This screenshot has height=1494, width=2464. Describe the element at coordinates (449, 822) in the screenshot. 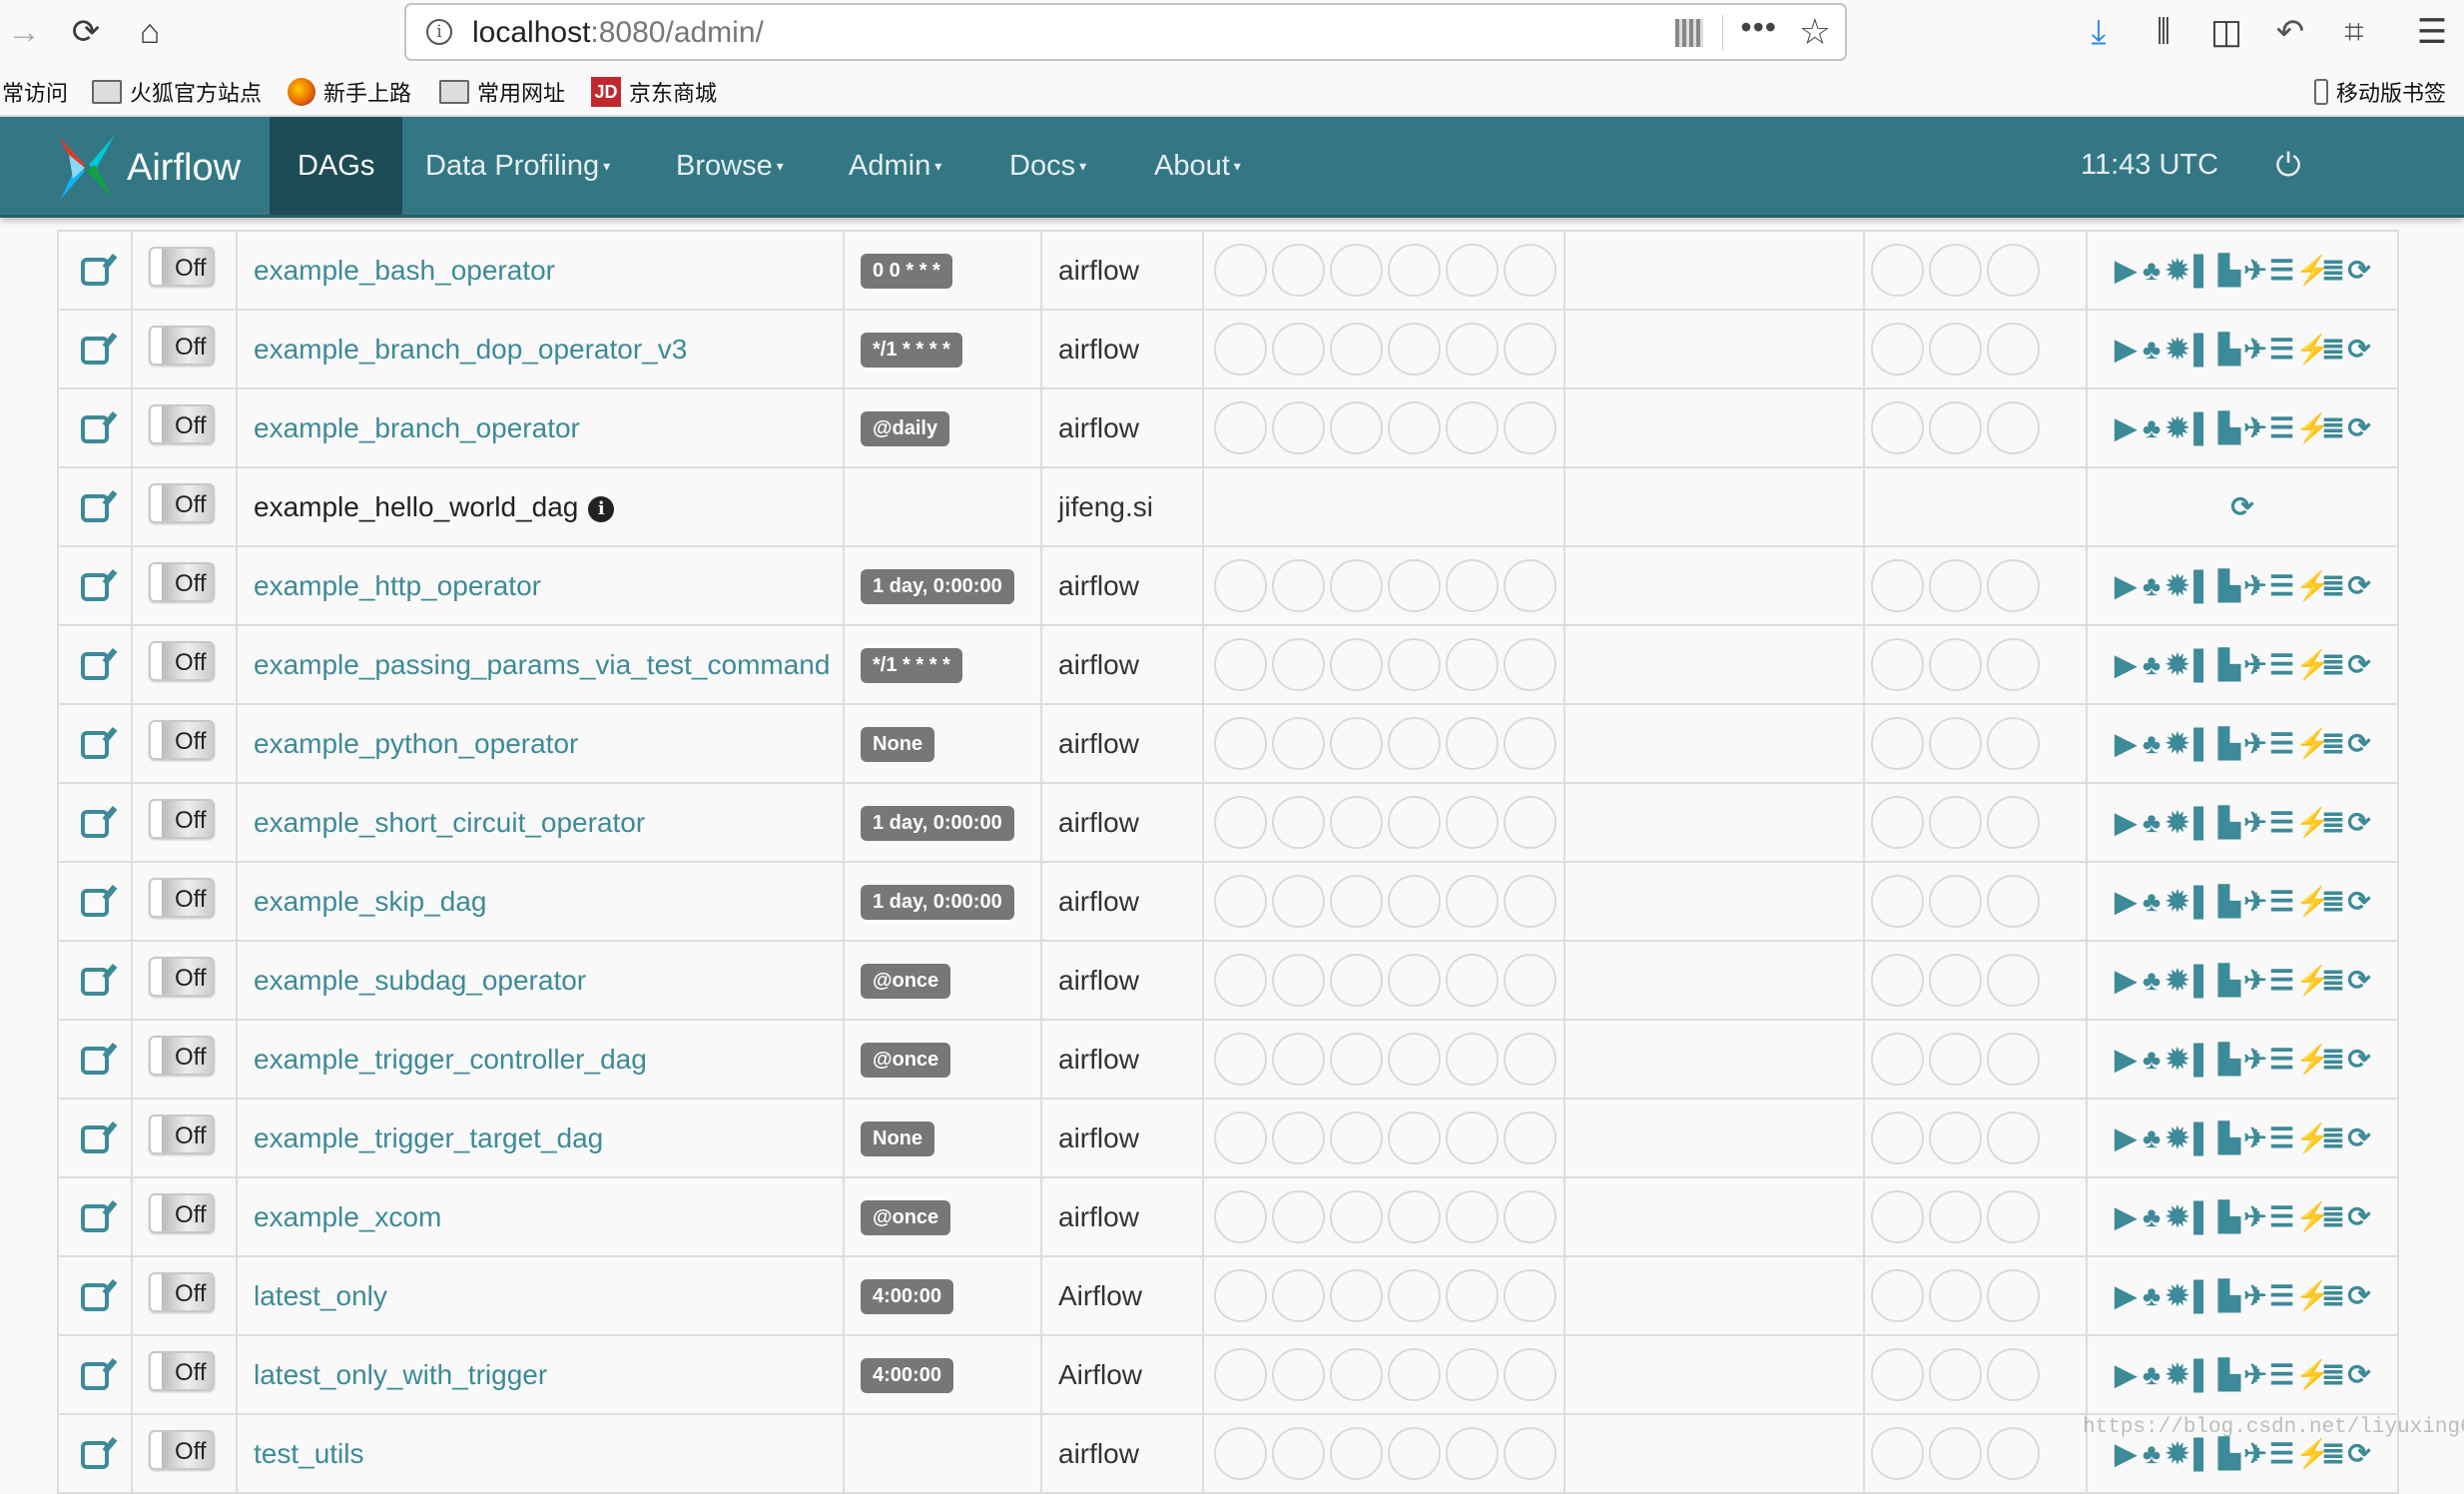

I see `dag-name-link: example_short_circuit_operator` at that location.